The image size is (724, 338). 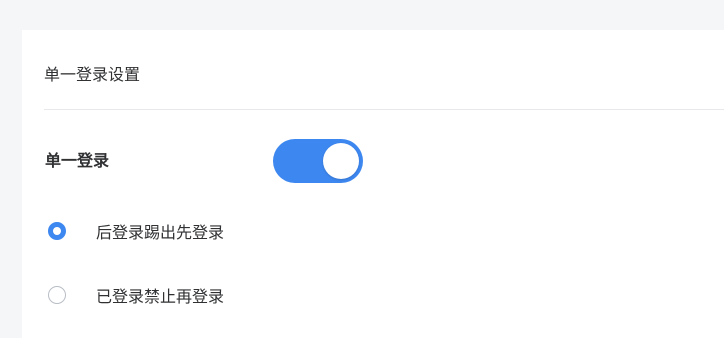 I want to click on toggle-knob, so click(x=341, y=161).